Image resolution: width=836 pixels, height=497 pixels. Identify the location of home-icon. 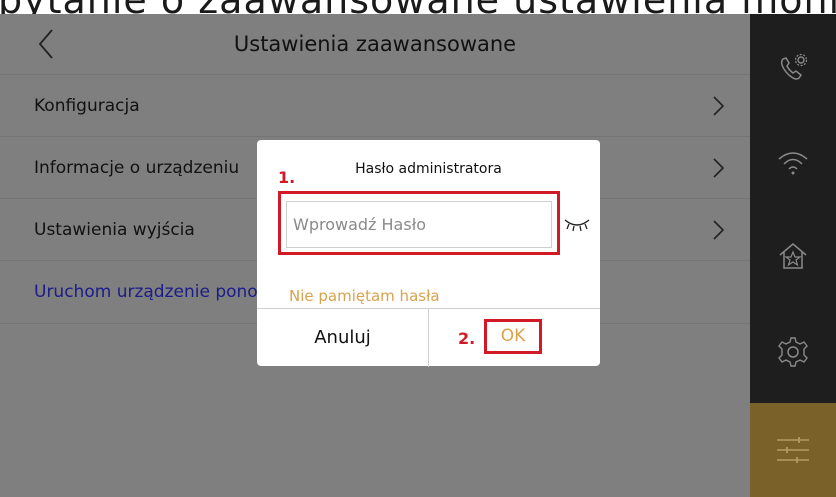
(793, 256).